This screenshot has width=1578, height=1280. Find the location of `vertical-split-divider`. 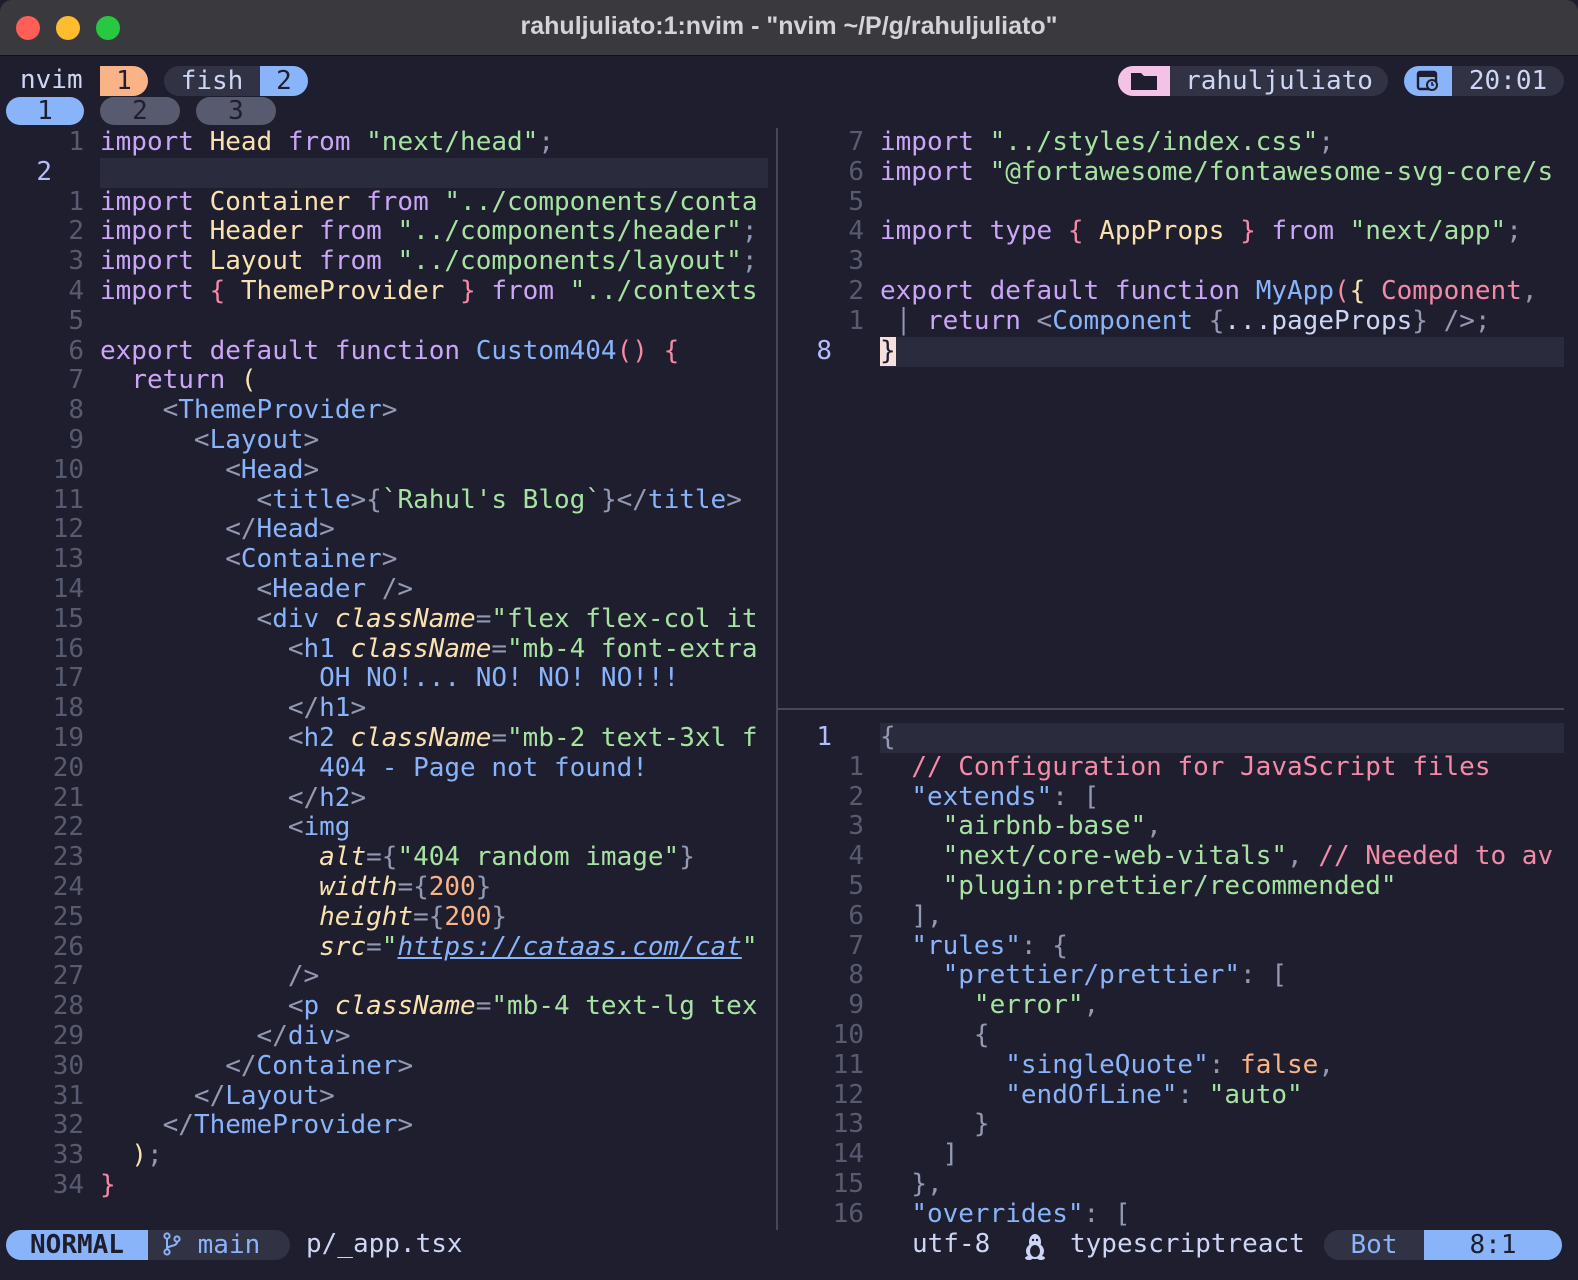

vertical-split-divider is located at coordinates (777, 679).